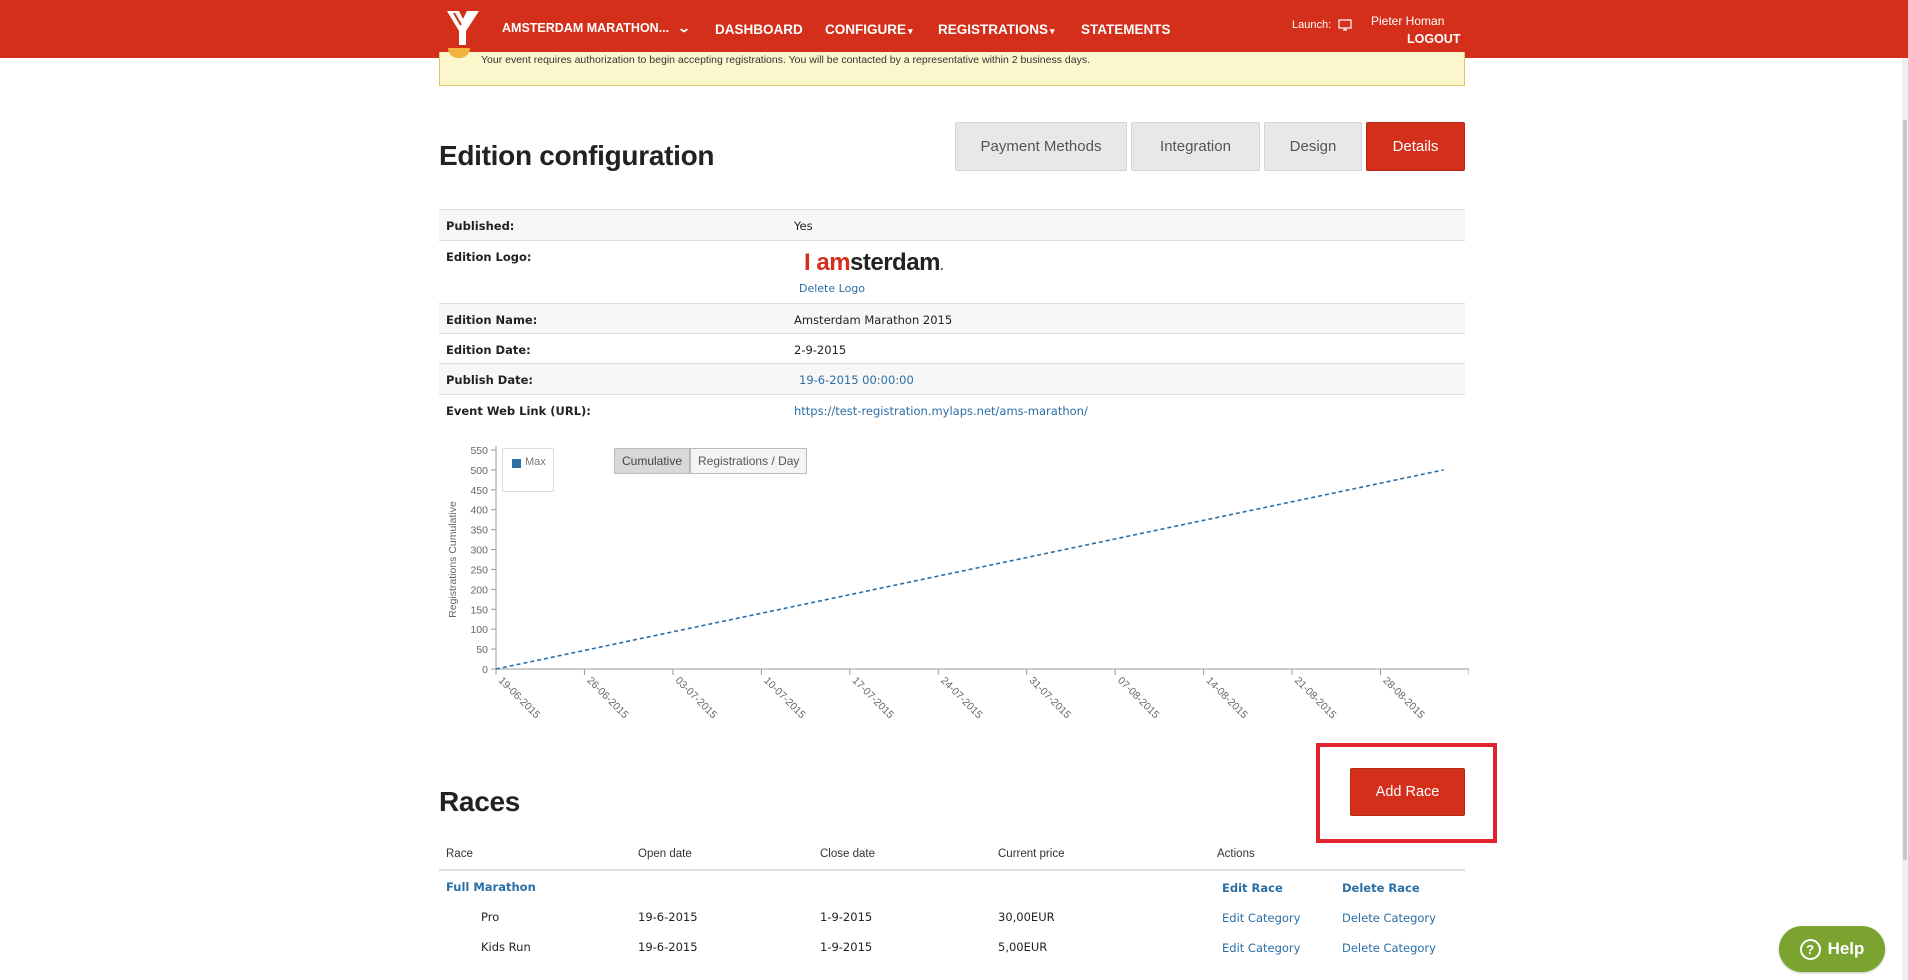  What do you see at coordinates (865, 29) in the screenshot?
I see `nav-configure-label: CONFIGURE` at bounding box center [865, 29].